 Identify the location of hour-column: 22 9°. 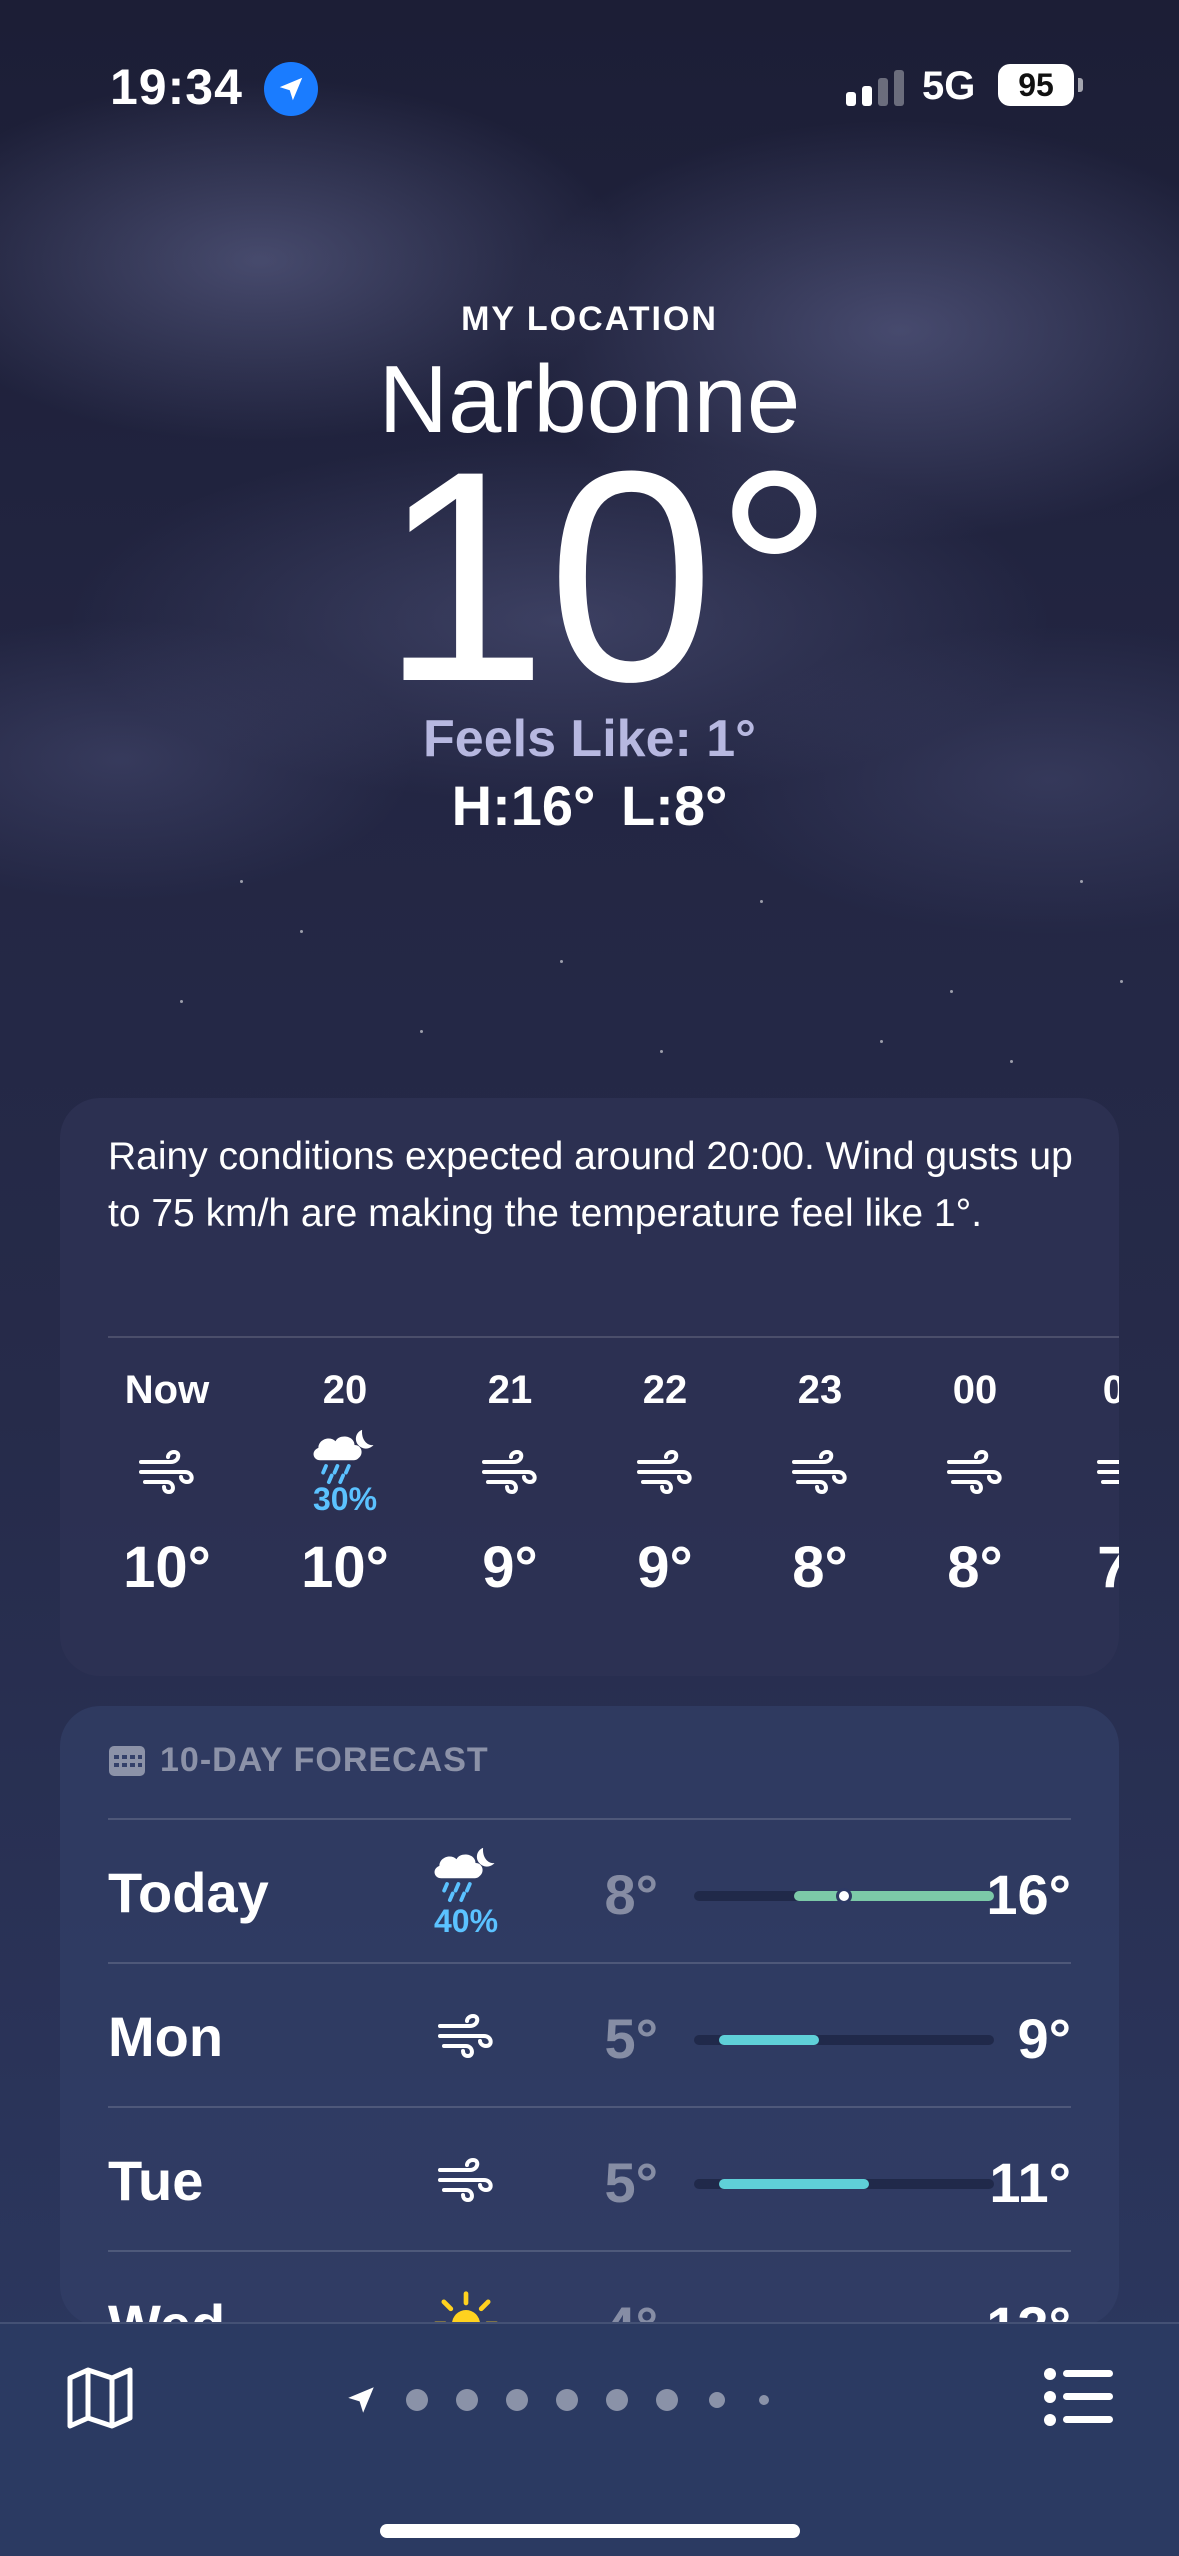
(665, 1484).